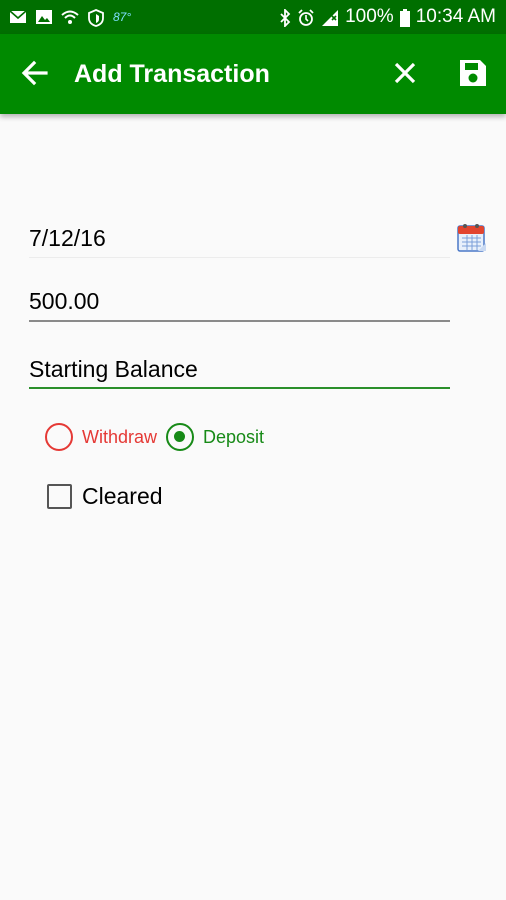 The image size is (506, 900). What do you see at coordinates (64, 301) in the screenshot?
I see `amount-value: 500.00` at bounding box center [64, 301].